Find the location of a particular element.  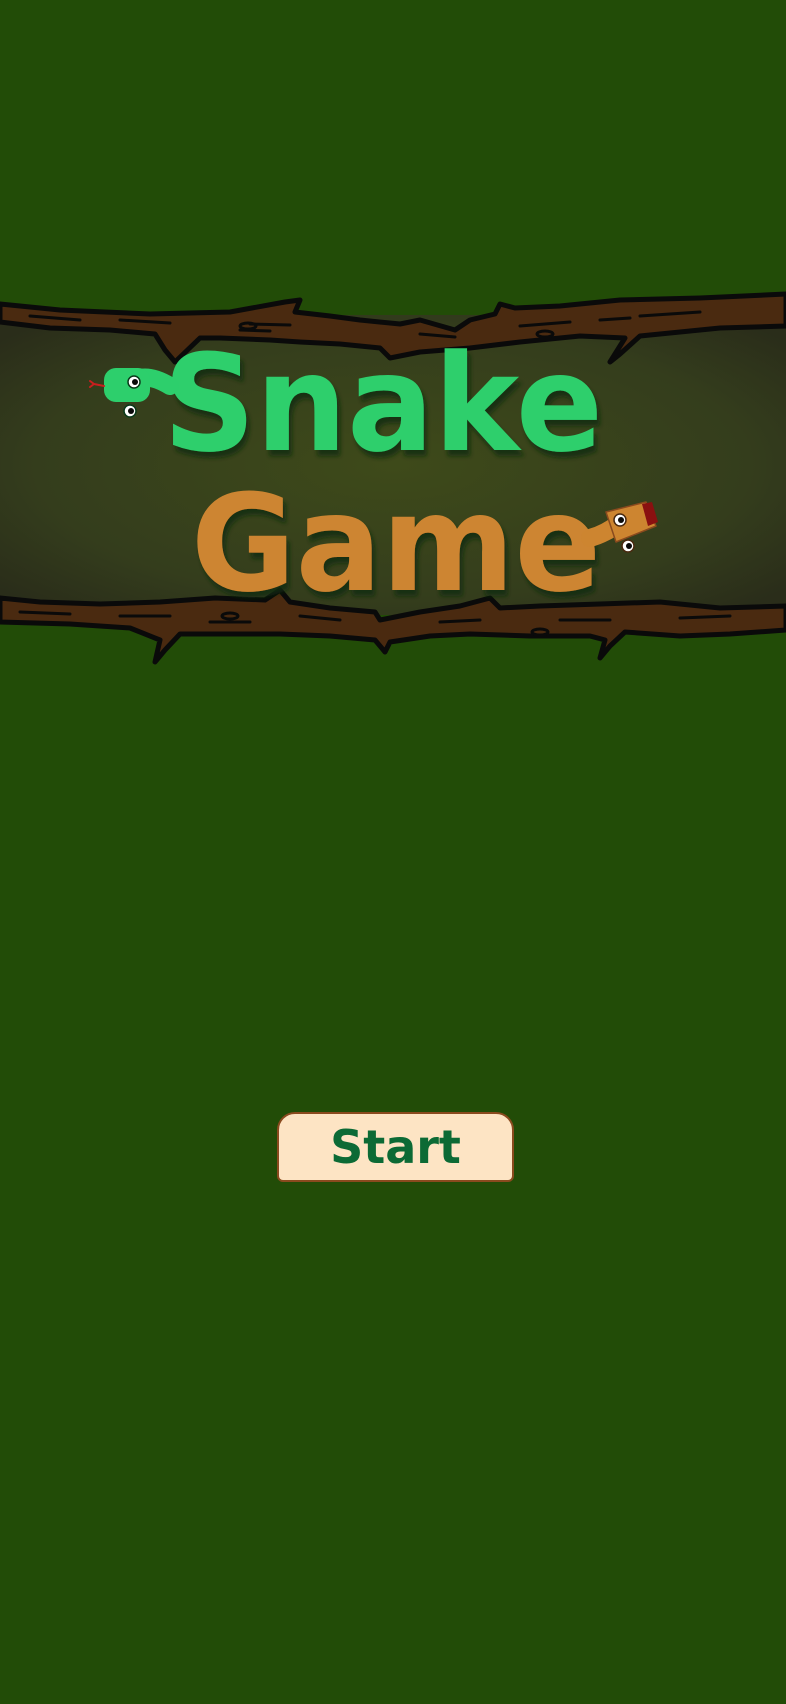

title-line-2: Game is located at coordinates (396, 544).